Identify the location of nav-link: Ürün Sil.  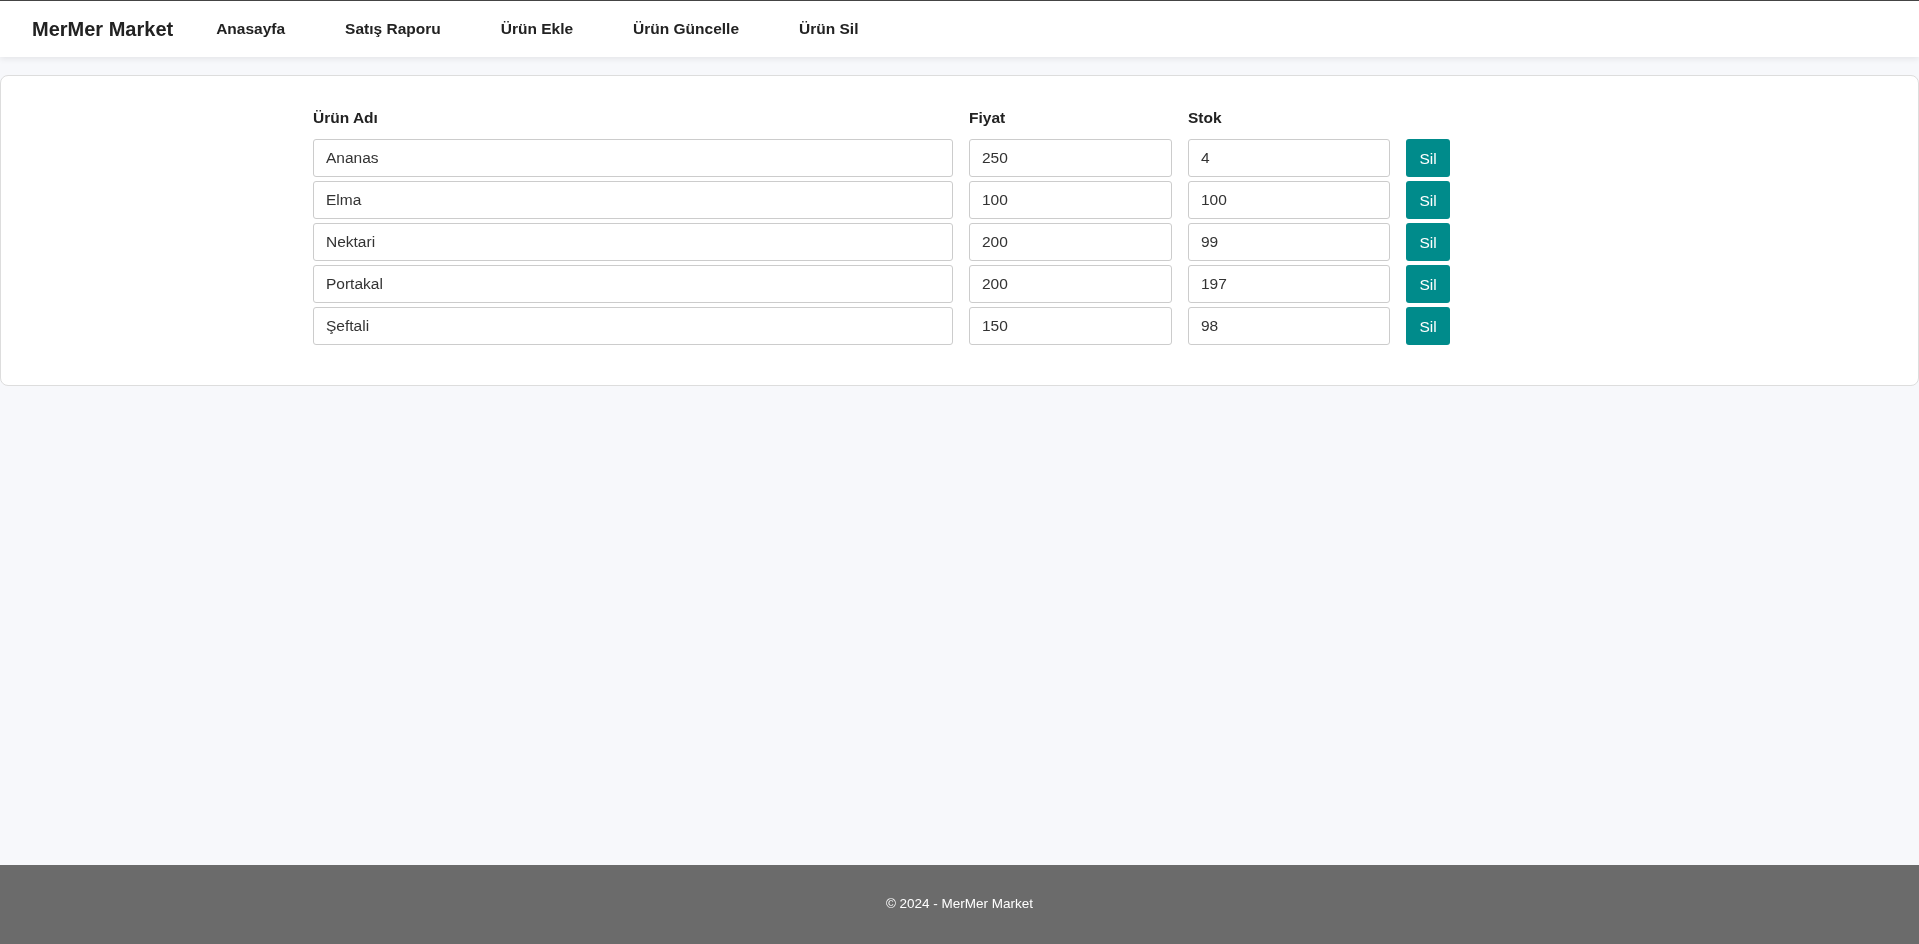
(829, 29).